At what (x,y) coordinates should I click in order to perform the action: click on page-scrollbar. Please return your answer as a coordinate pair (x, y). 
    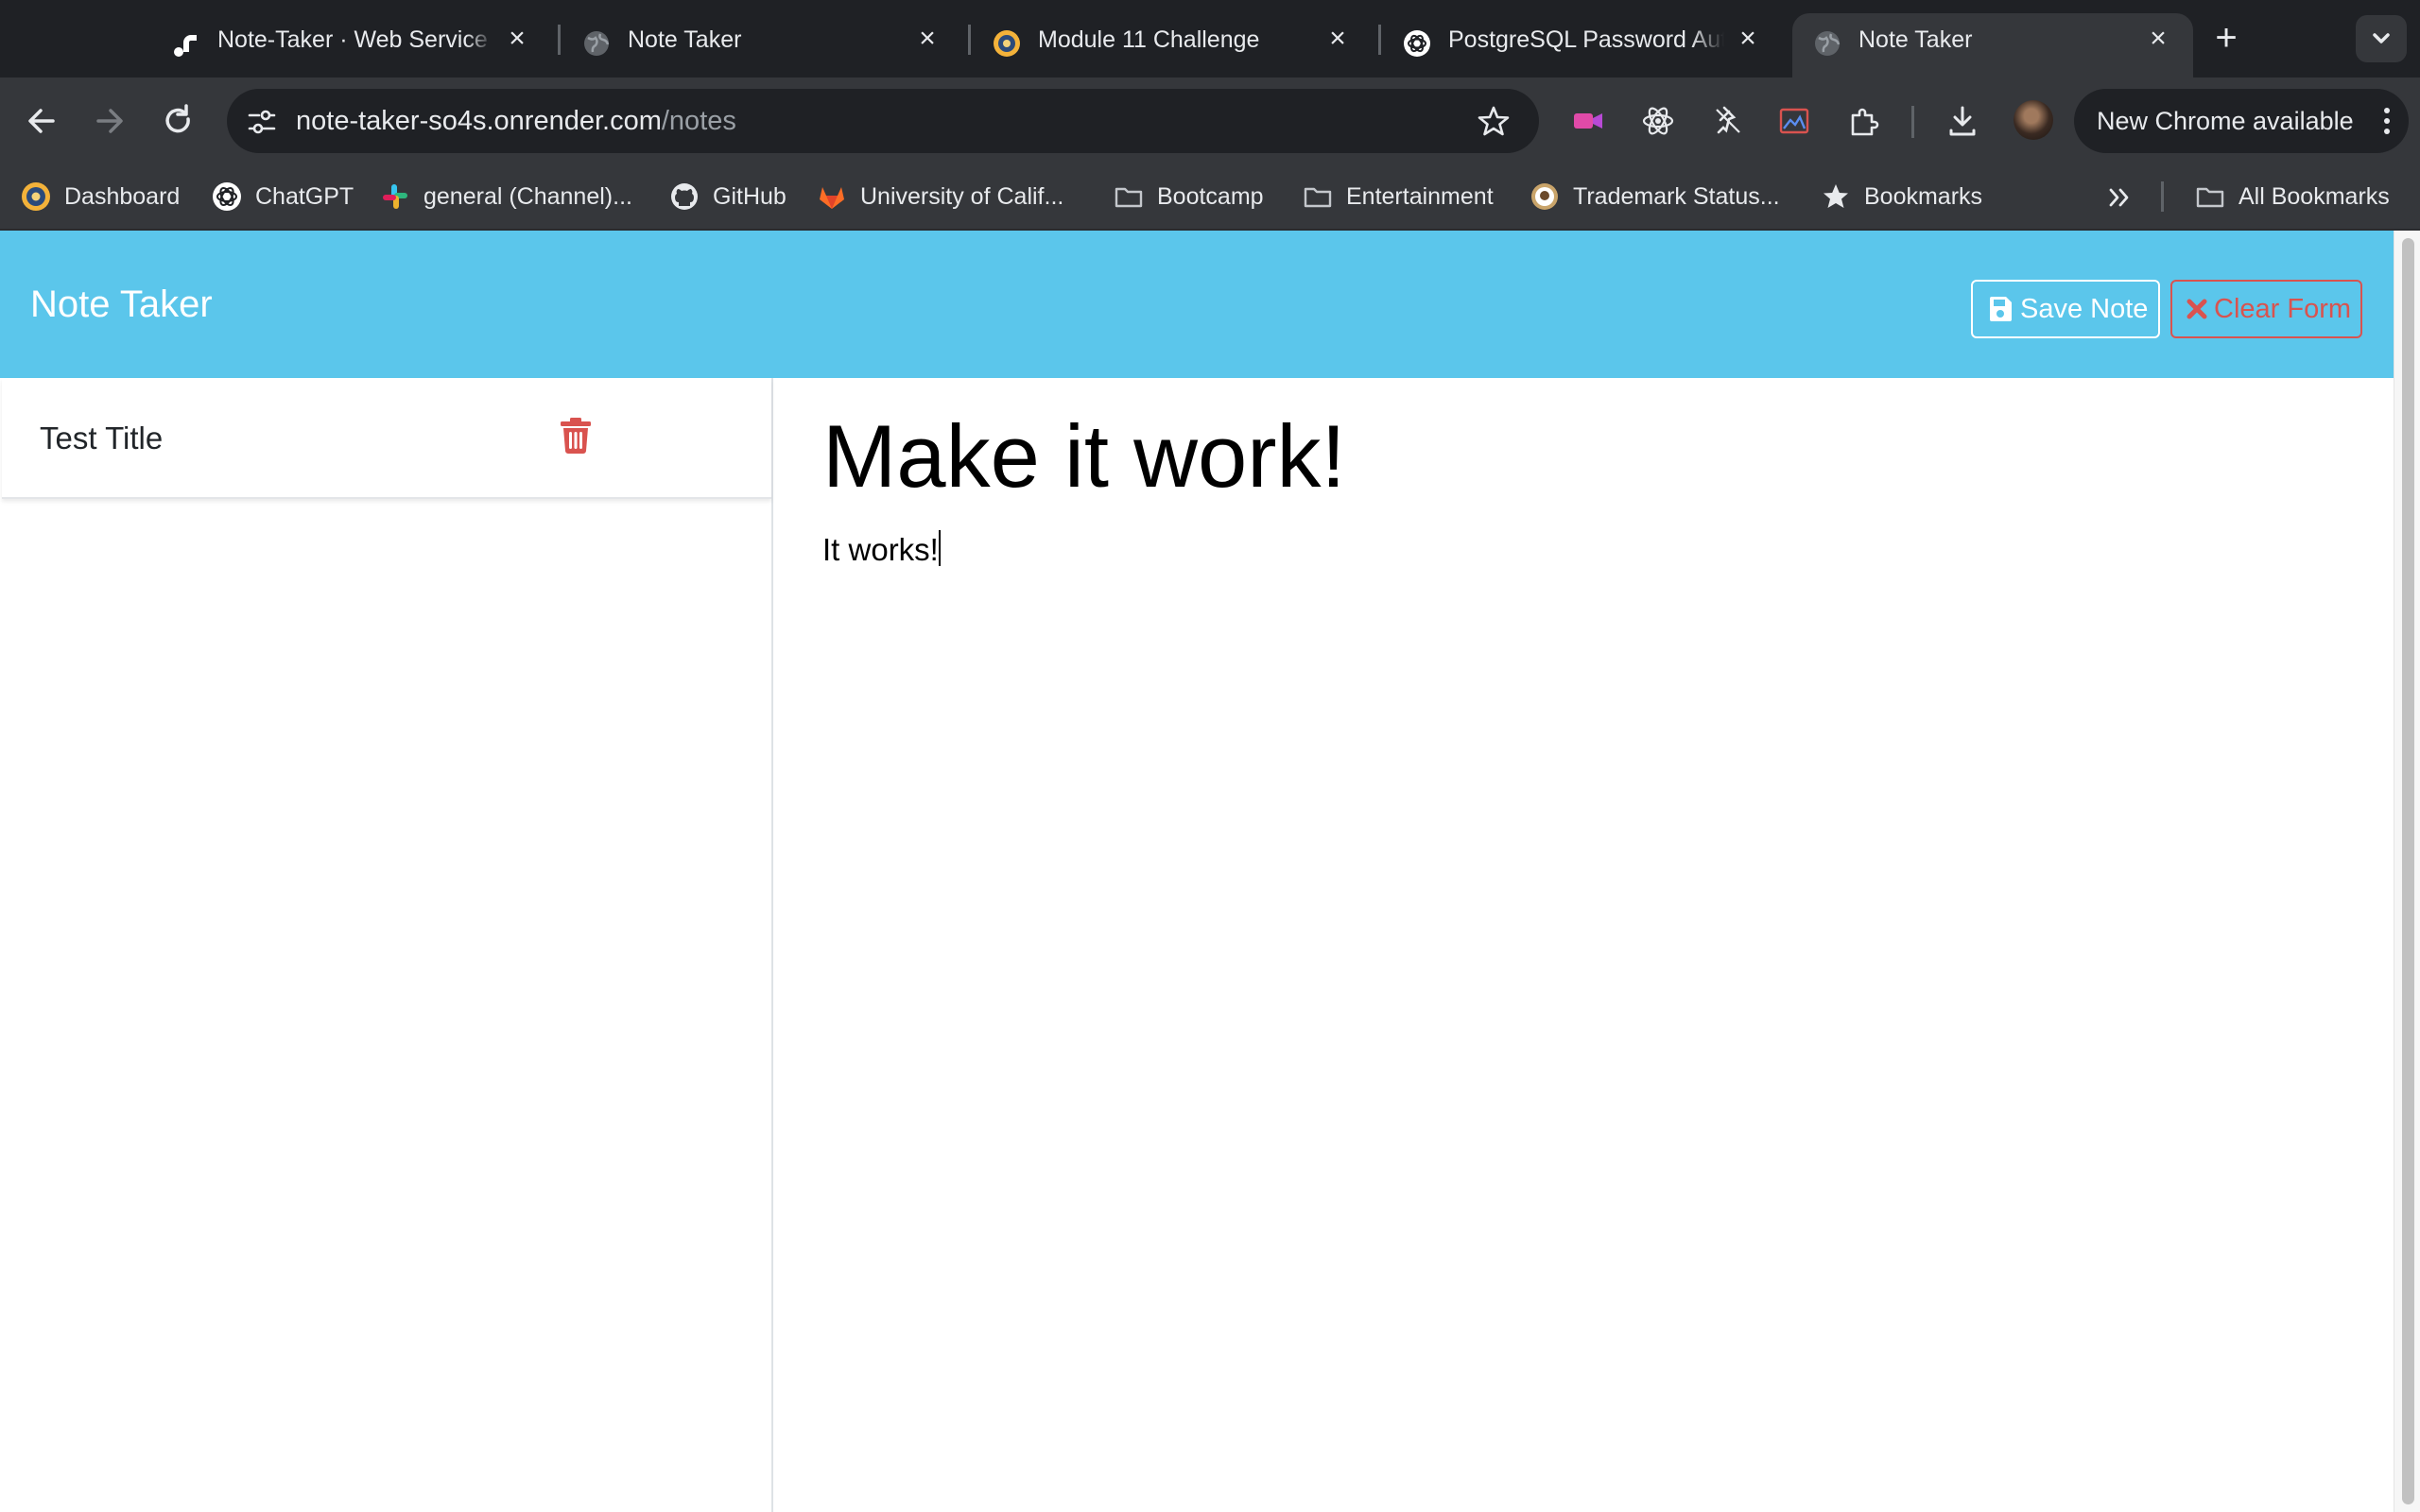
    Looking at the image, I should click on (2407, 871).